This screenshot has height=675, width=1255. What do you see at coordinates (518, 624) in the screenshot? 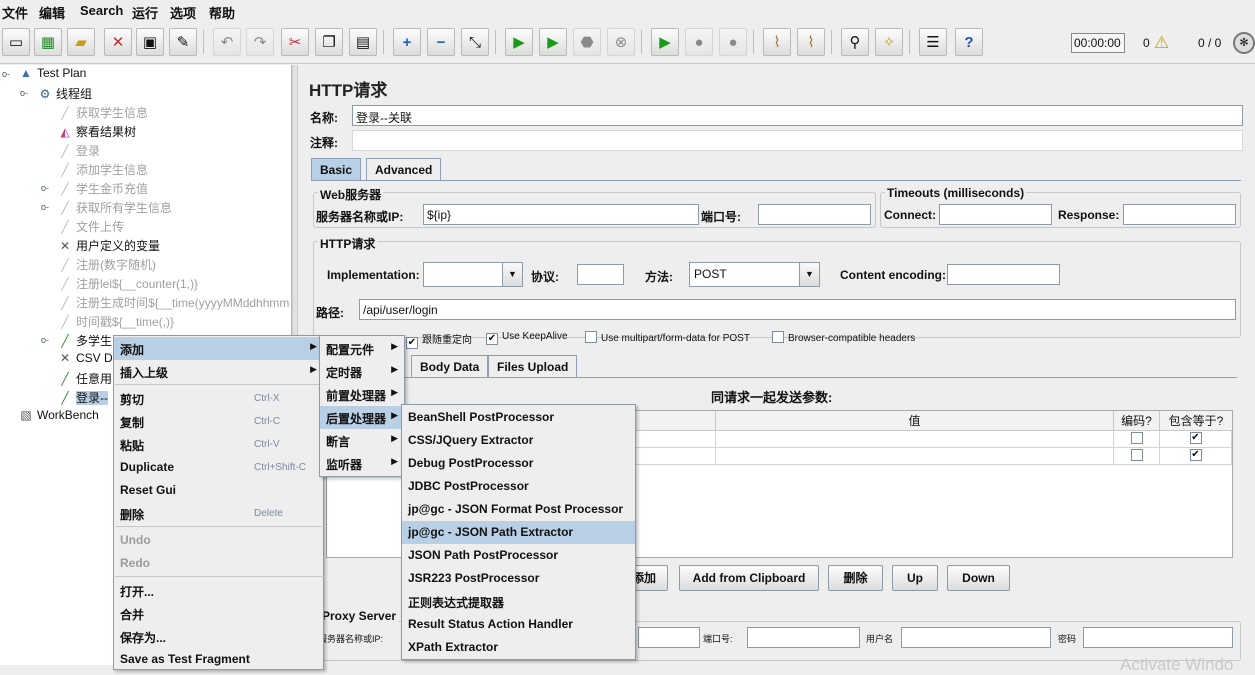
I see `menu-item-result-status-action-handler: Result Status Action Handler` at bounding box center [518, 624].